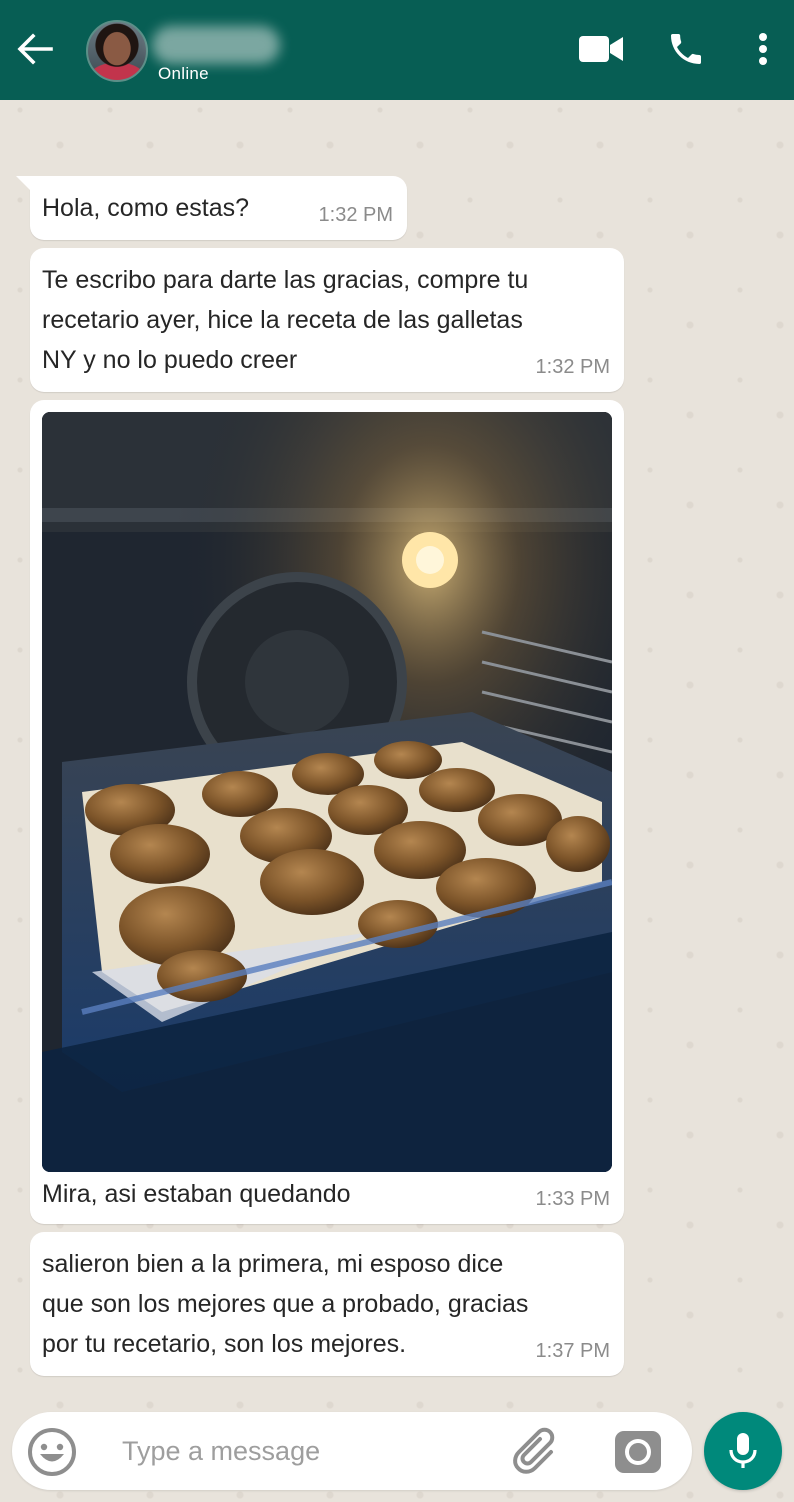 This screenshot has width=794, height=1502. I want to click on emoji-button, so click(52, 1452).